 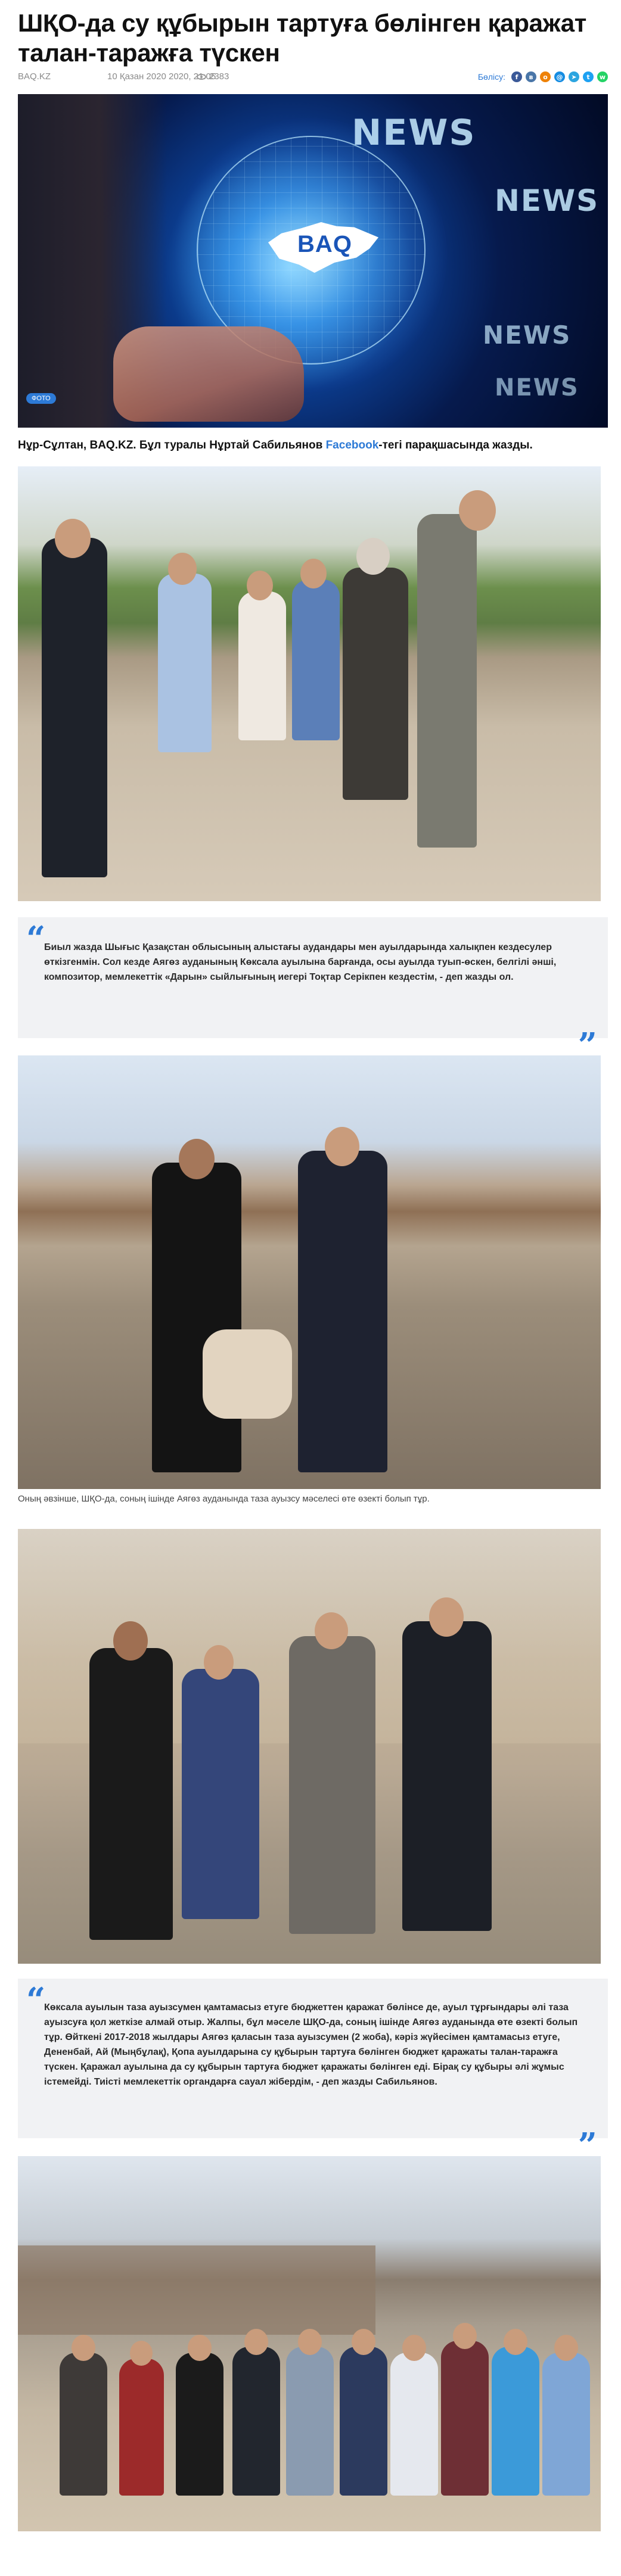 I want to click on hero-logo-text: BAQ, so click(x=324, y=244).